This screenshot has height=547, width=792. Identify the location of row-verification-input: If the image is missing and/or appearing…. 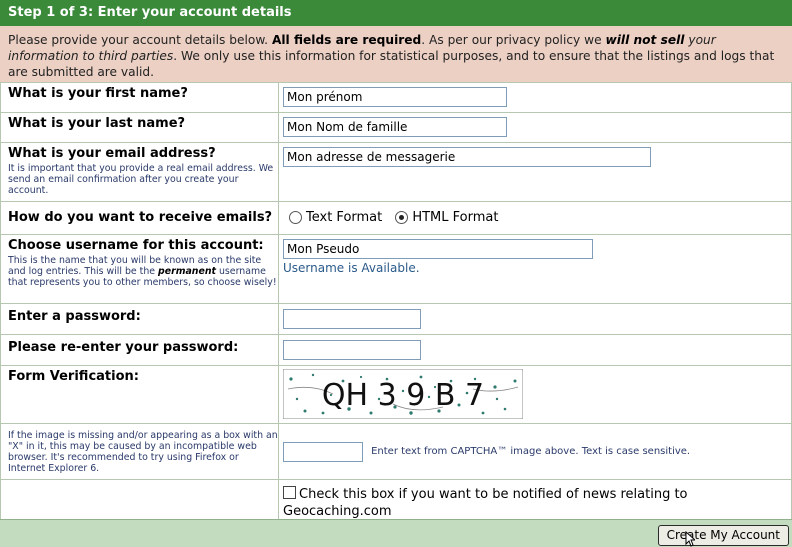
(396, 451).